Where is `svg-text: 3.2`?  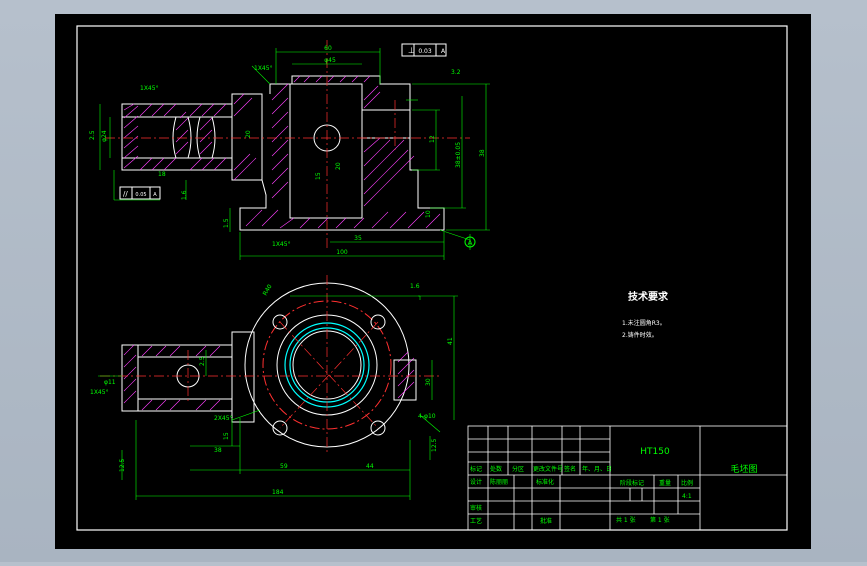
svg-text: 3.2 is located at coordinates (456, 72).